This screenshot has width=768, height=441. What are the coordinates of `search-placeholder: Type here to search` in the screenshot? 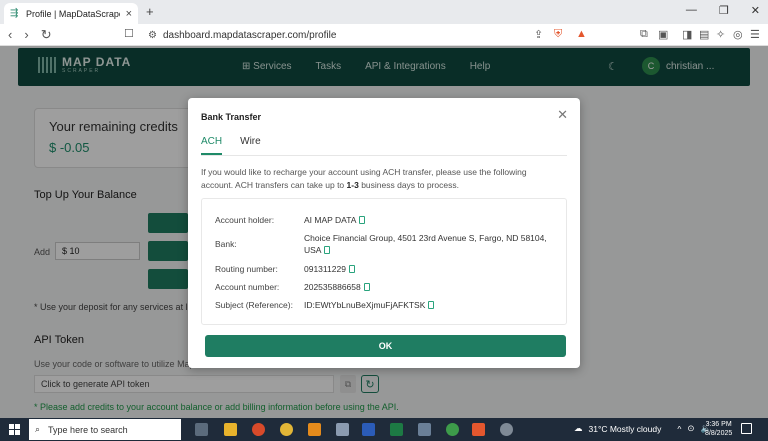 It's located at (88, 429).